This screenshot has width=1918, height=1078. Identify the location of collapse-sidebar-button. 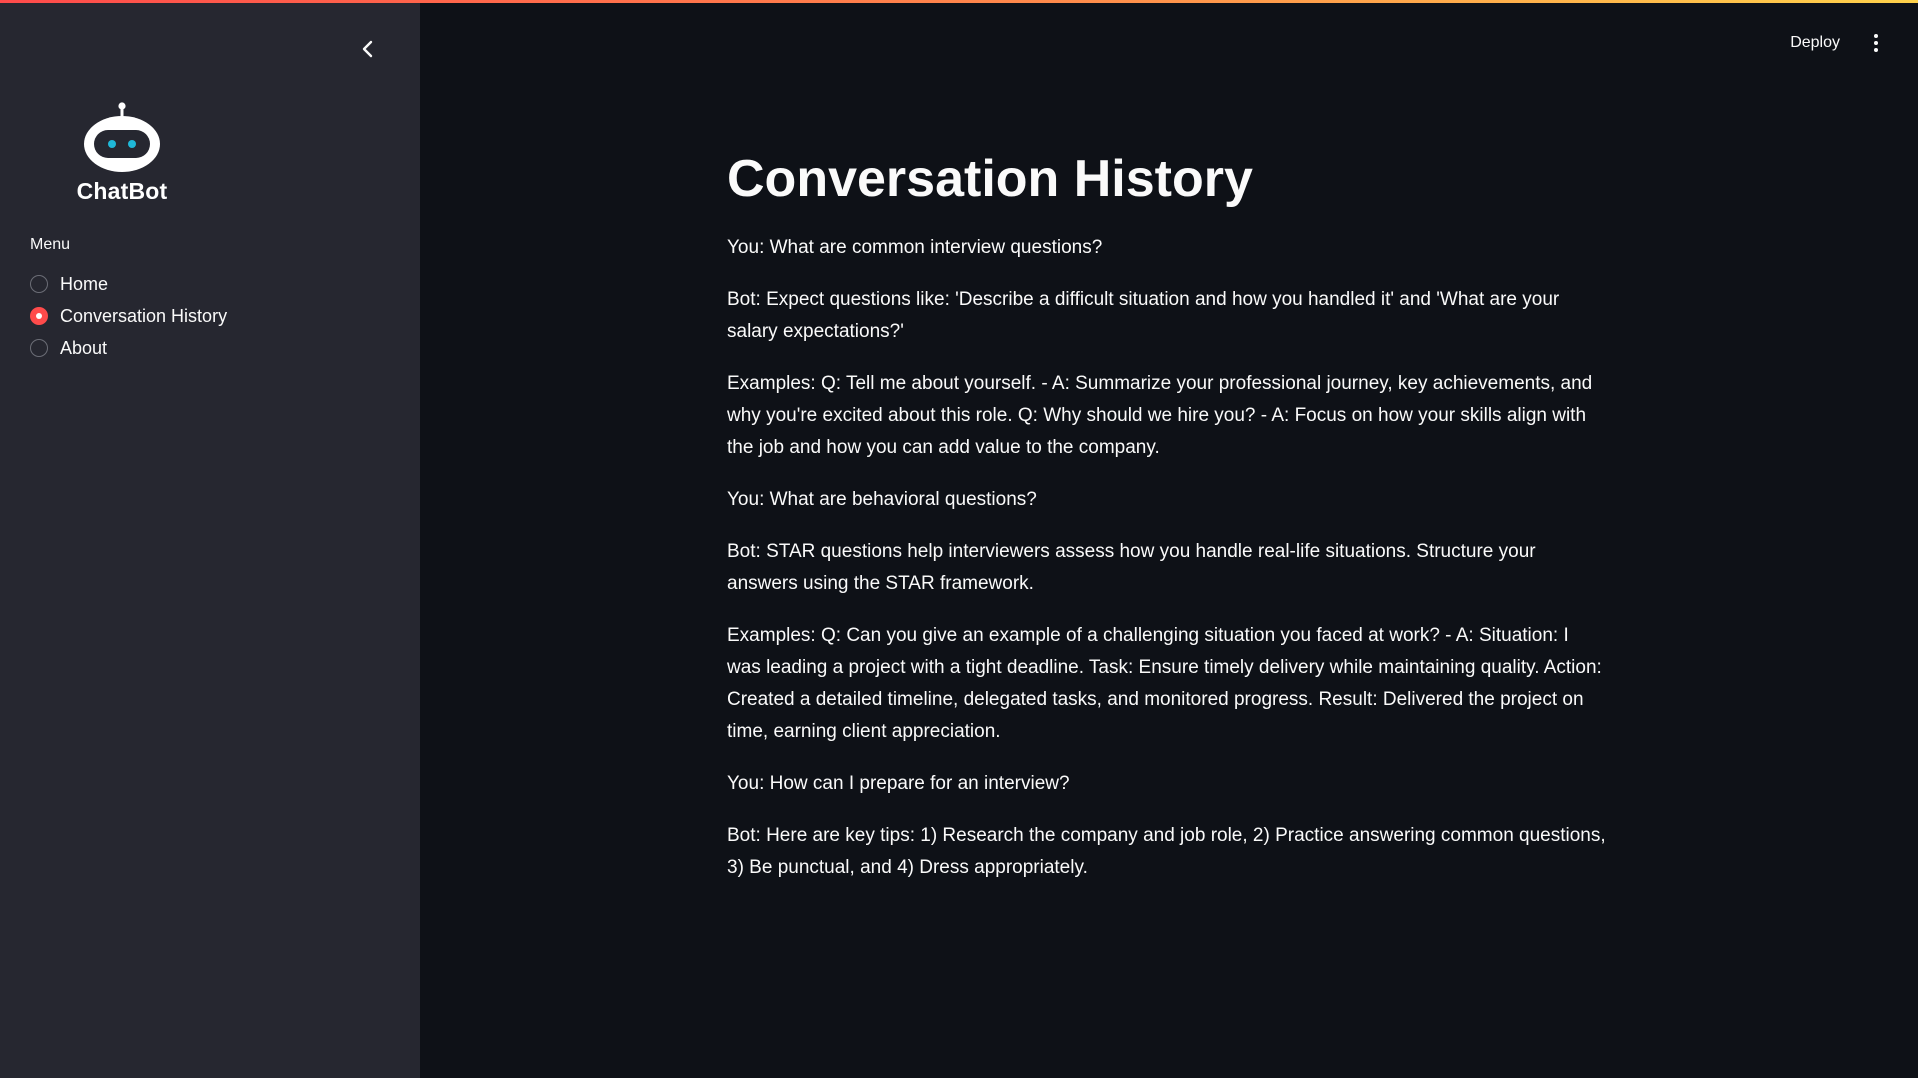
(368, 49).